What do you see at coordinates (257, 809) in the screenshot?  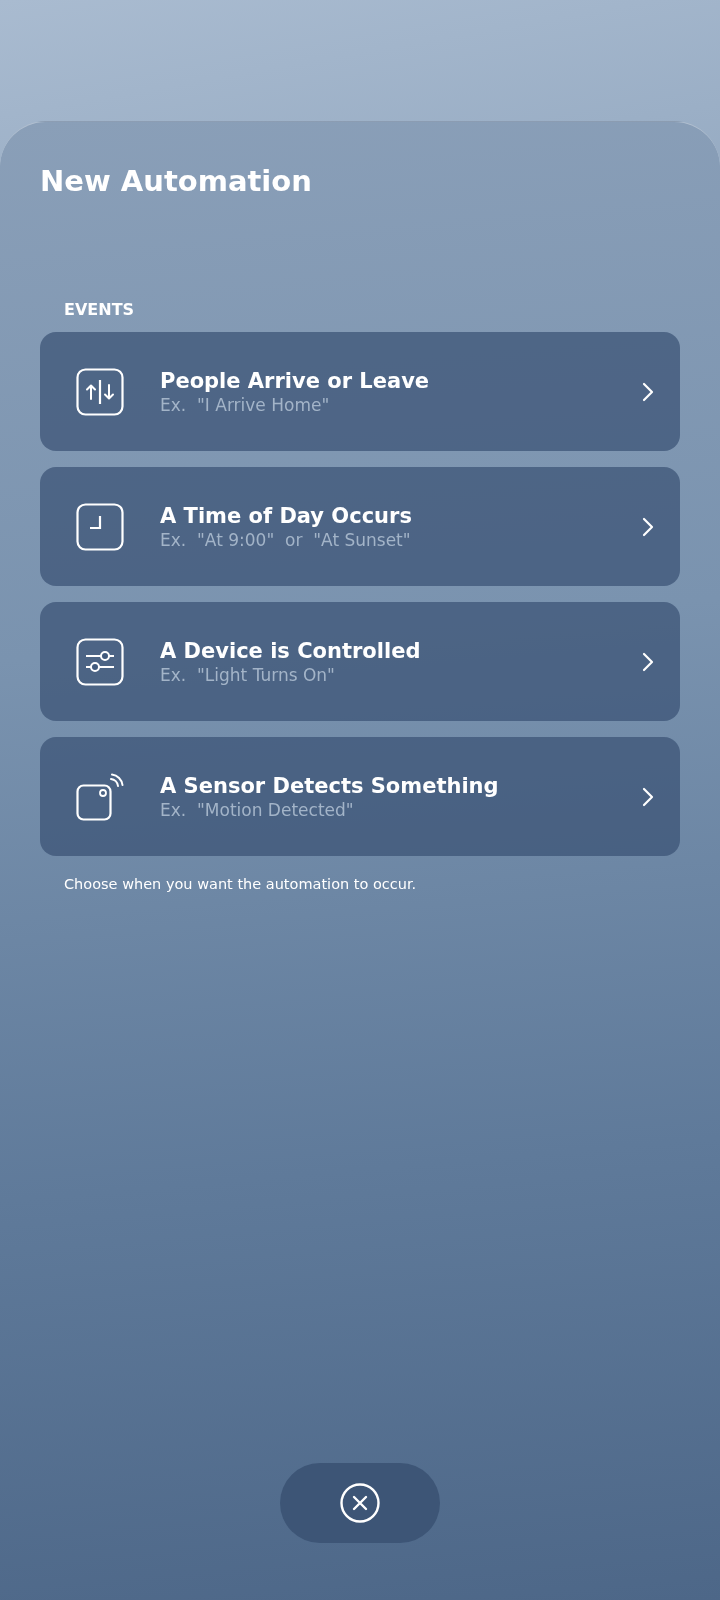 I see `option-example: Ex. "Motion Detected"` at bounding box center [257, 809].